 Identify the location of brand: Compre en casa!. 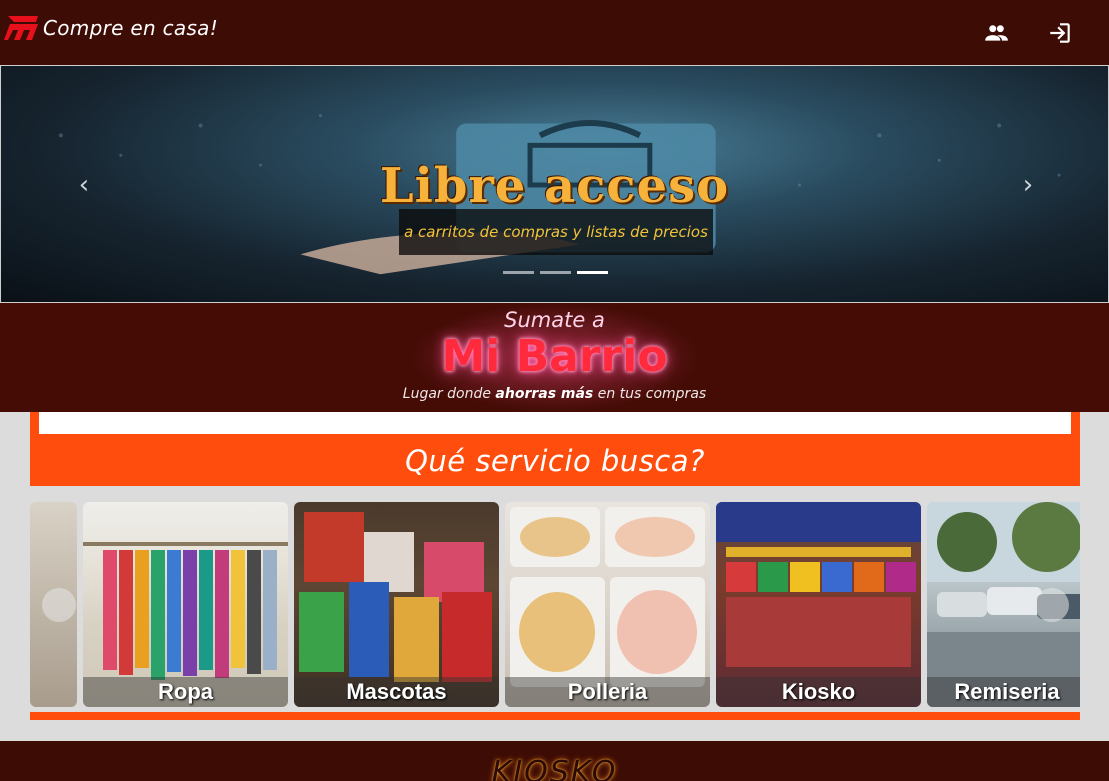
(111, 28).